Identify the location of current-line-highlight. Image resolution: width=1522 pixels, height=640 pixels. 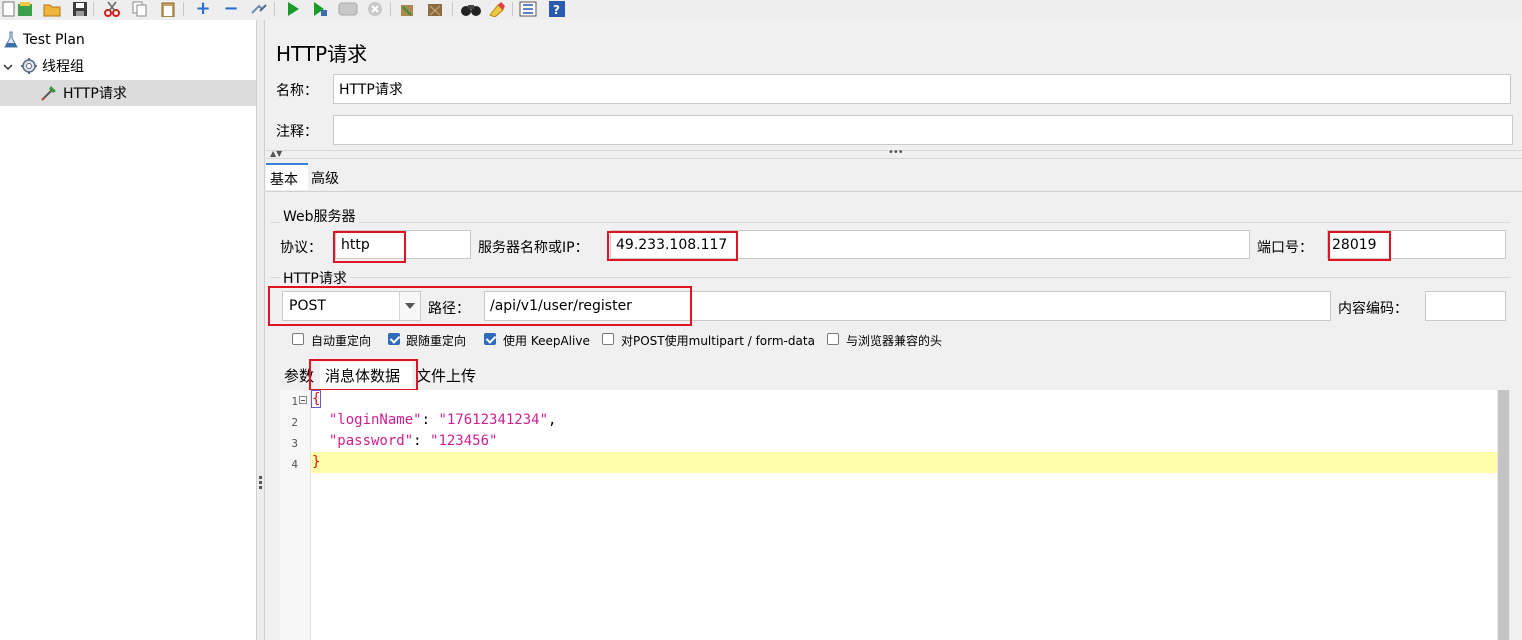
(904, 462).